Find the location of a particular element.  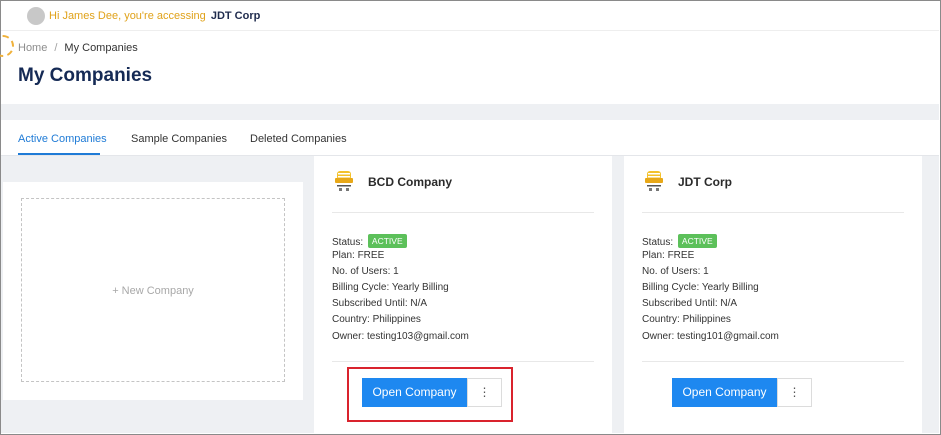

owner-info: Owner: testing101@gmail.com is located at coordinates (710, 336).